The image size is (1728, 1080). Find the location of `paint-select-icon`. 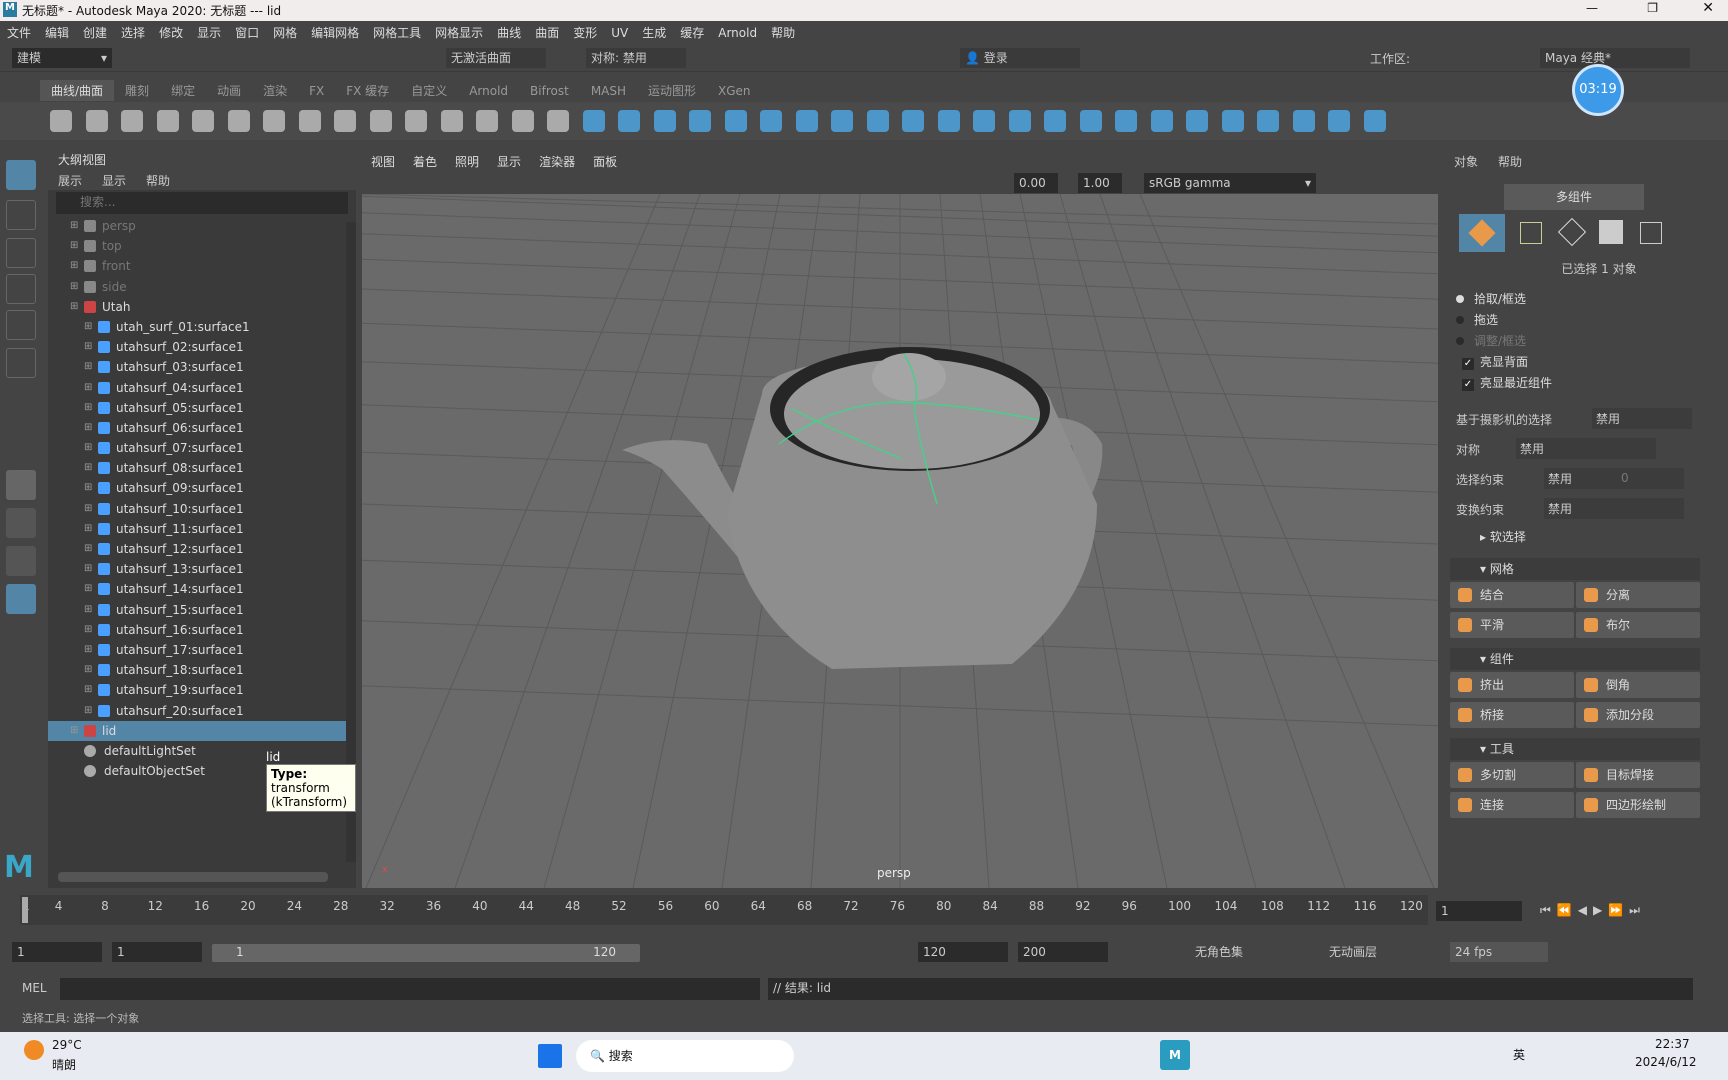

paint-select-icon is located at coordinates (21, 253).